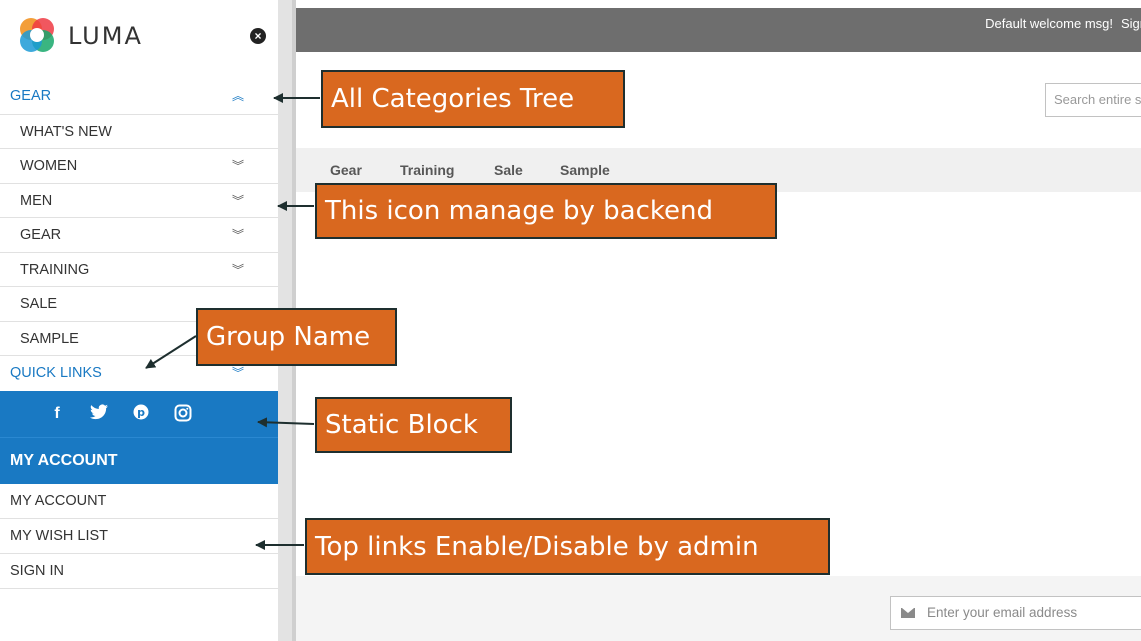 The image size is (1141, 641). I want to click on nav-item-sale: Sale, so click(508, 170).